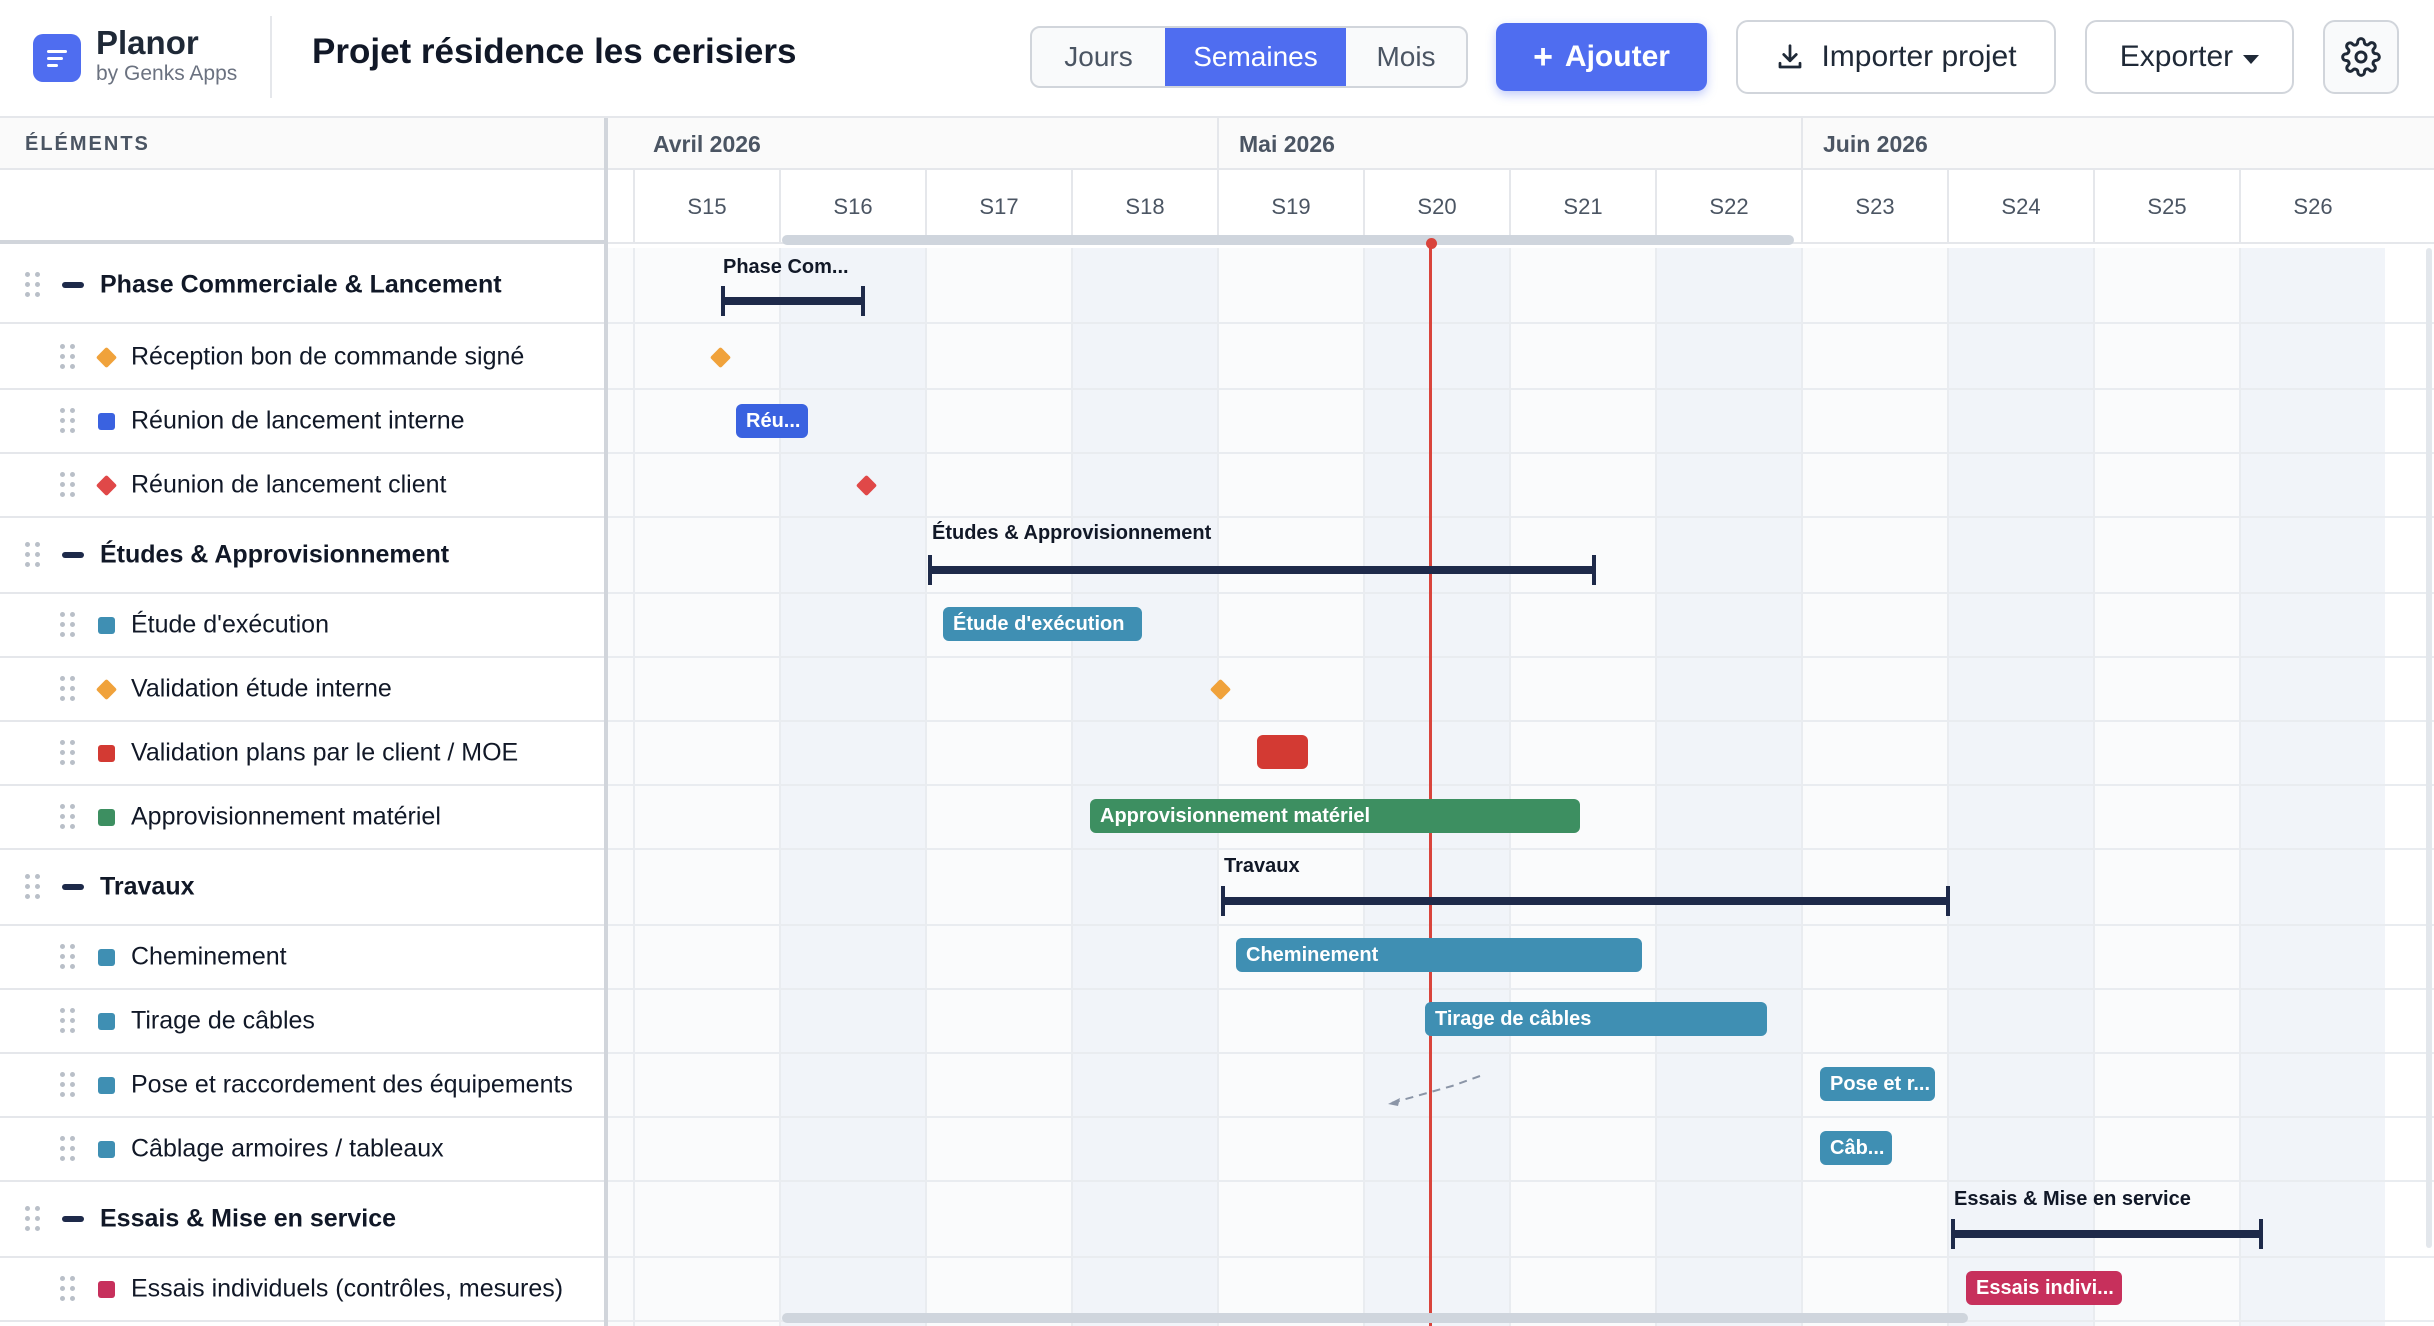 This screenshot has width=2434, height=1326. Describe the element at coordinates (2251, 59) in the screenshot. I see `chevron-down-icon` at that location.